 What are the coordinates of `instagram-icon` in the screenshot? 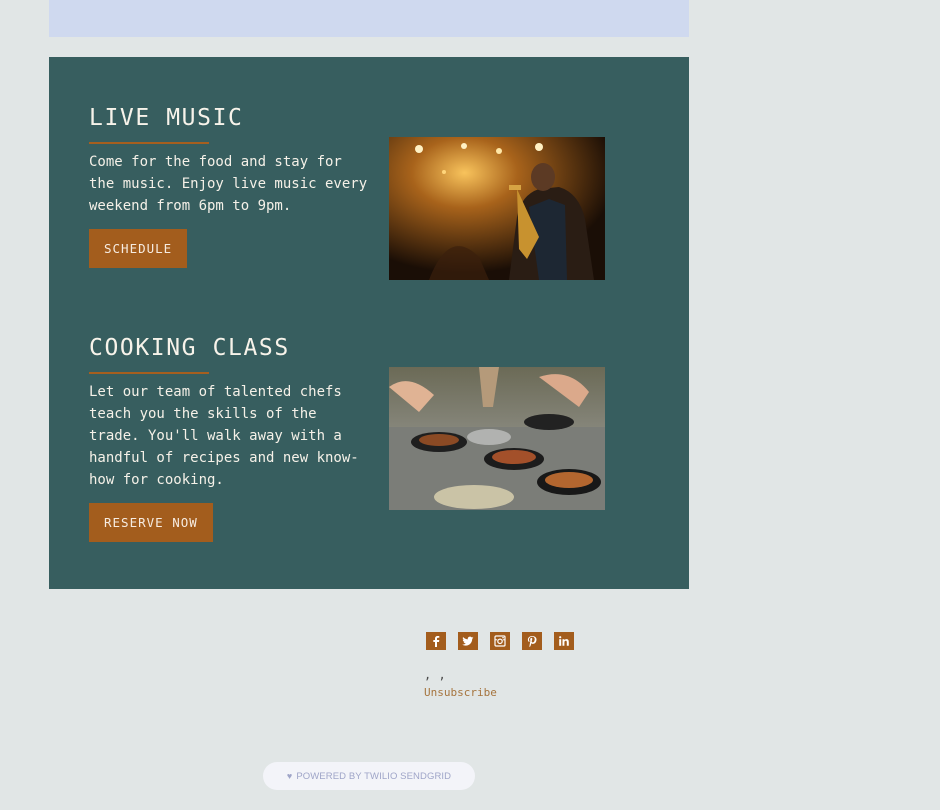 It's located at (500, 641).